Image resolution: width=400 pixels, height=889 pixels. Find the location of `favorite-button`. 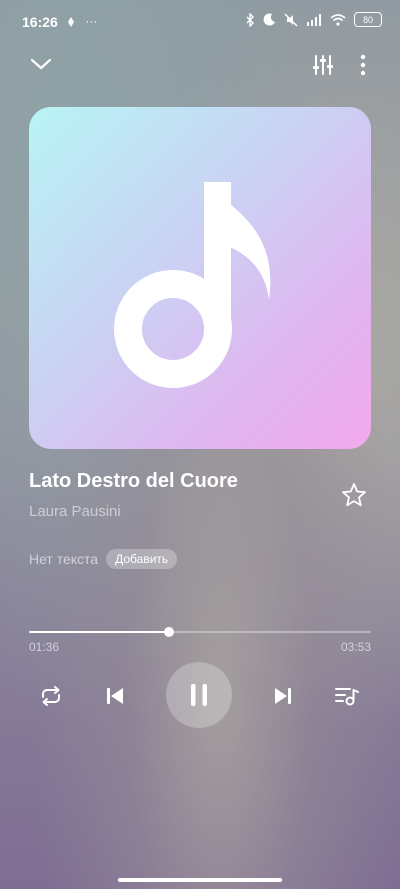

favorite-button is located at coordinates (354, 495).